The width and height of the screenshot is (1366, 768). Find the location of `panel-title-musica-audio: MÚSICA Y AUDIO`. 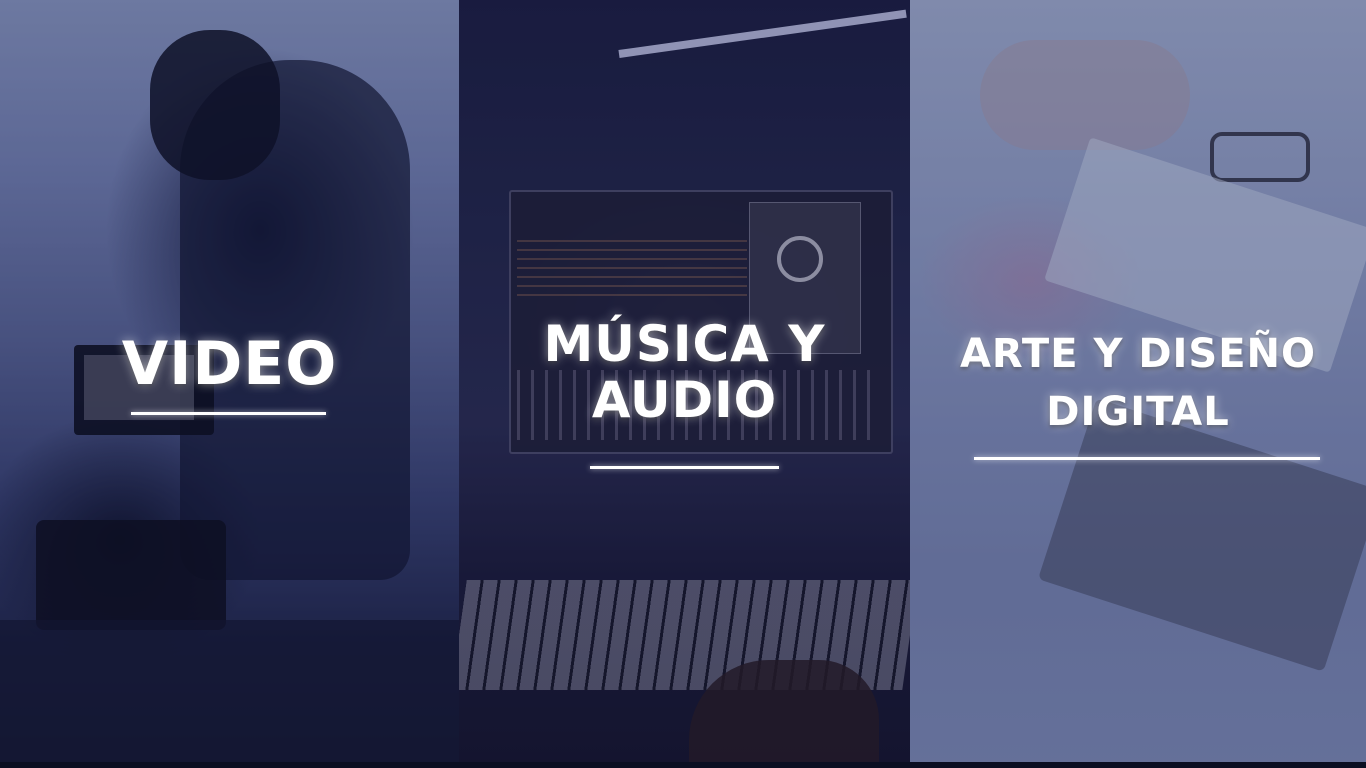

panel-title-musica-audio: MÚSICA Y AUDIO is located at coordinates (684, 372).